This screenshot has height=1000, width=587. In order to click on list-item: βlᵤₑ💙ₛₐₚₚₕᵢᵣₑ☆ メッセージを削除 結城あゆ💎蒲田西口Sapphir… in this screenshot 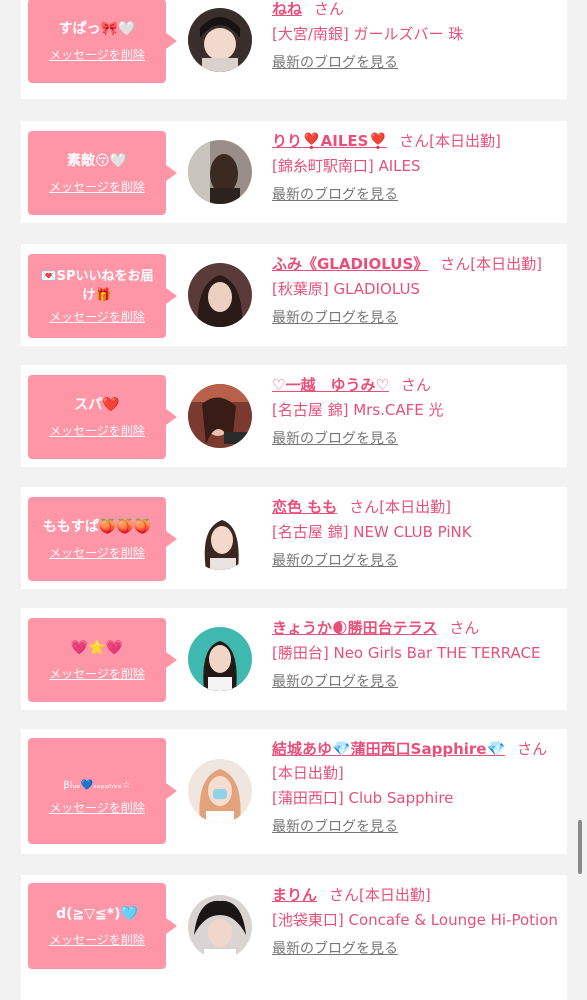, I will do `click(294, 791)`.